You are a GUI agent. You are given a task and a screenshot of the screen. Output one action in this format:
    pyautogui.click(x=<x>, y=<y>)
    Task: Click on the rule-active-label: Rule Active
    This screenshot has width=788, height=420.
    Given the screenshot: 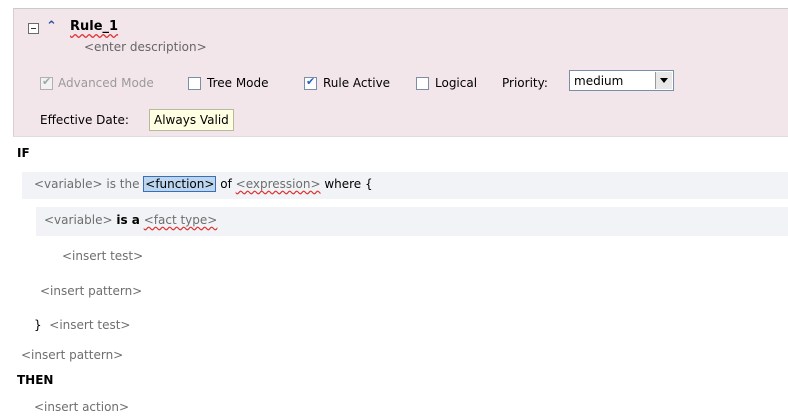 What is the action you would take?
    pyautogui.click(x=357, y=83)
    